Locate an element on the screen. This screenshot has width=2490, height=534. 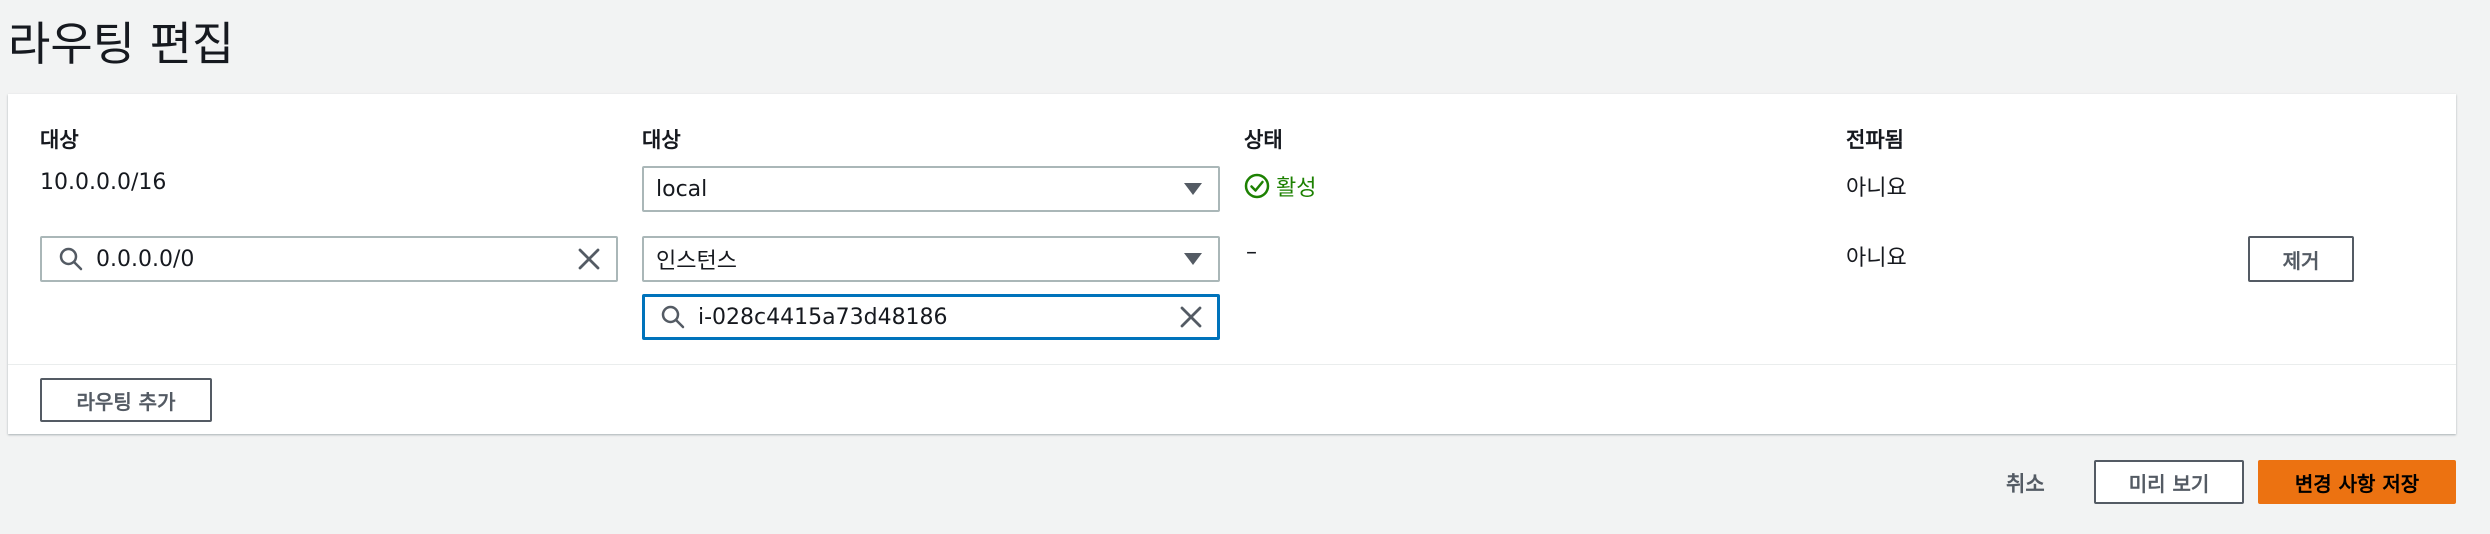
row1-status: 활성 is located at coordinates (1280, 186).